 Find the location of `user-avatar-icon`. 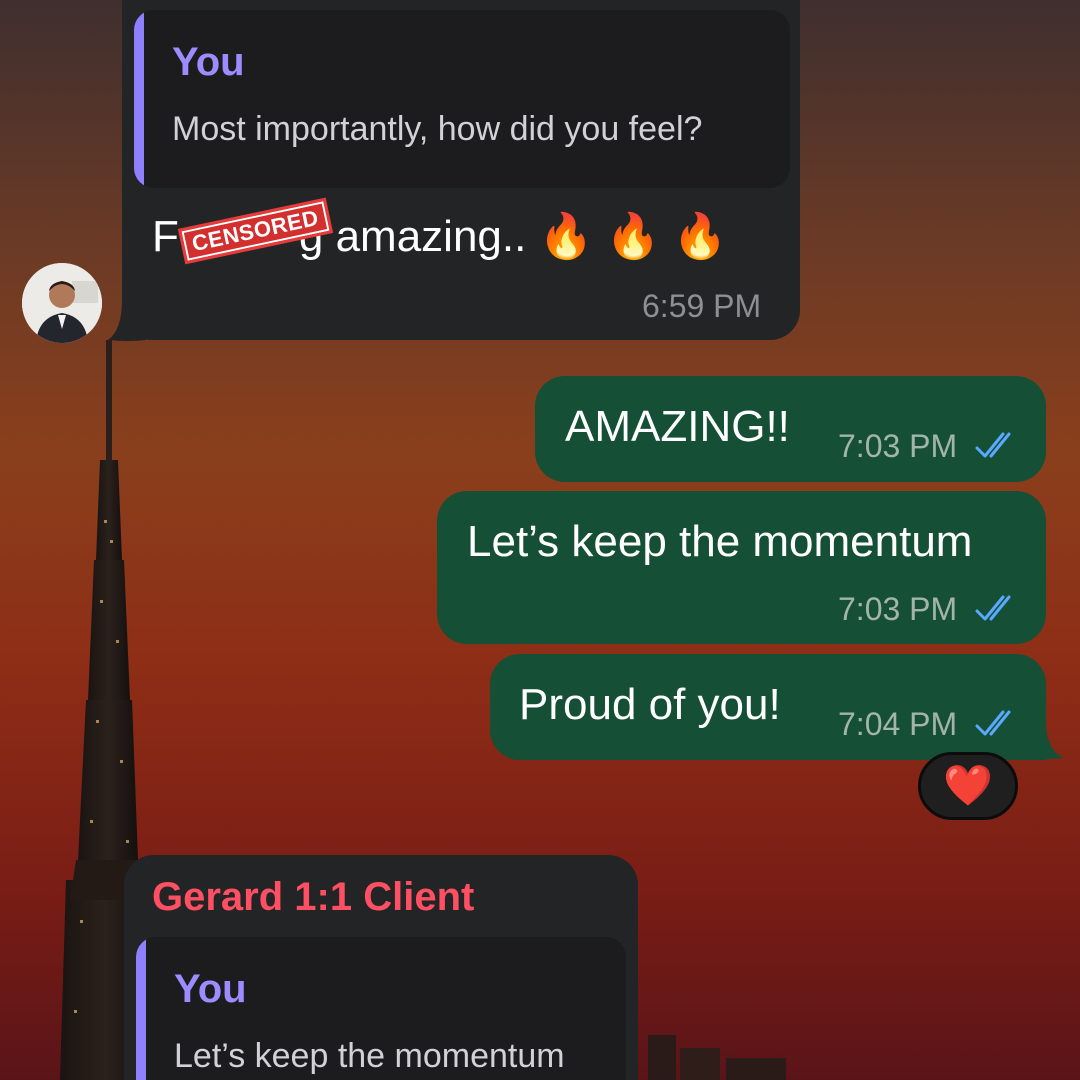

user-avatar-icon is located at coordinates (62, 303).